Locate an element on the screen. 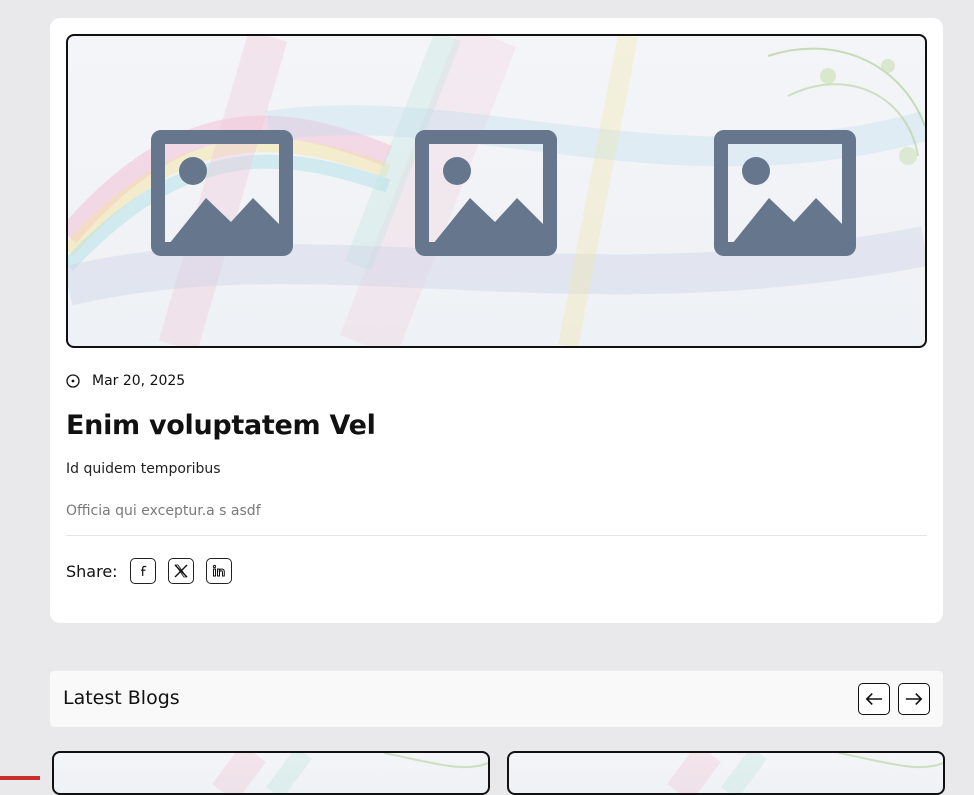  linkedin-icon is located at coordinates (218, 570).